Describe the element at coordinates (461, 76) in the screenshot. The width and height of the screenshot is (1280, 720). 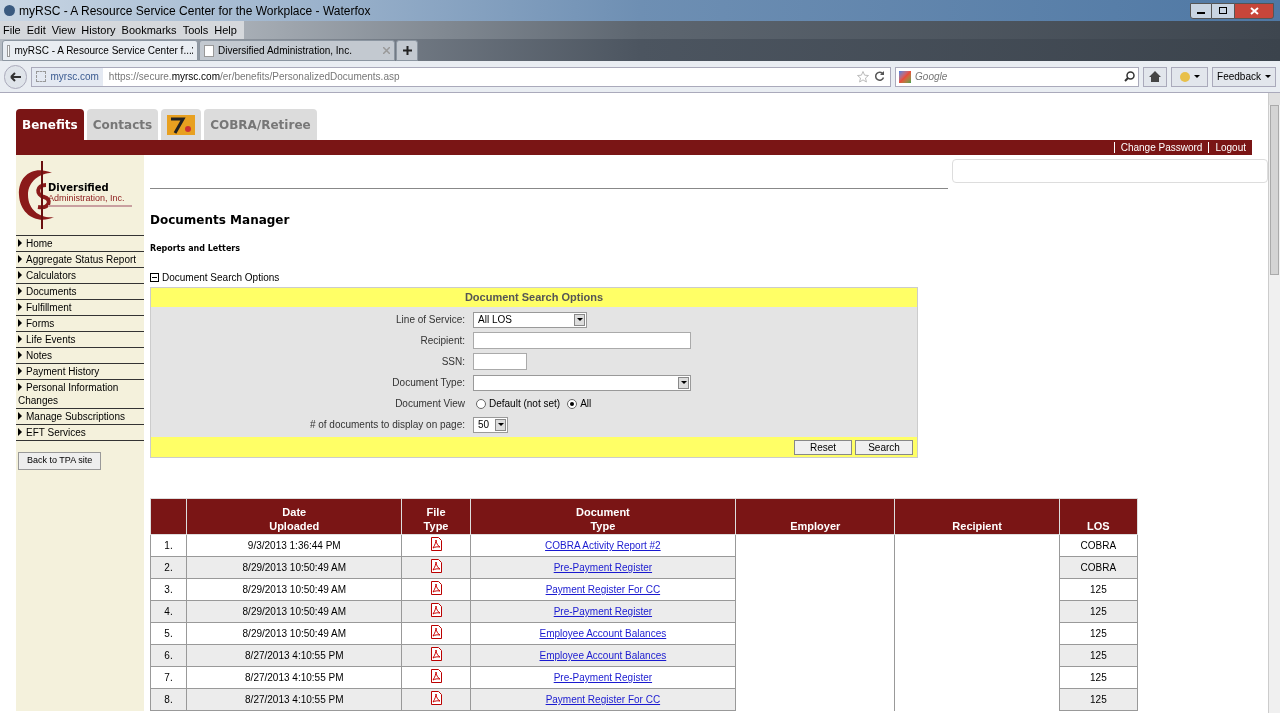
I see `address-field: myrsc.com https://secure.myrsc.com/er/benefits/PersonalizedDocuments.asp` at that location.